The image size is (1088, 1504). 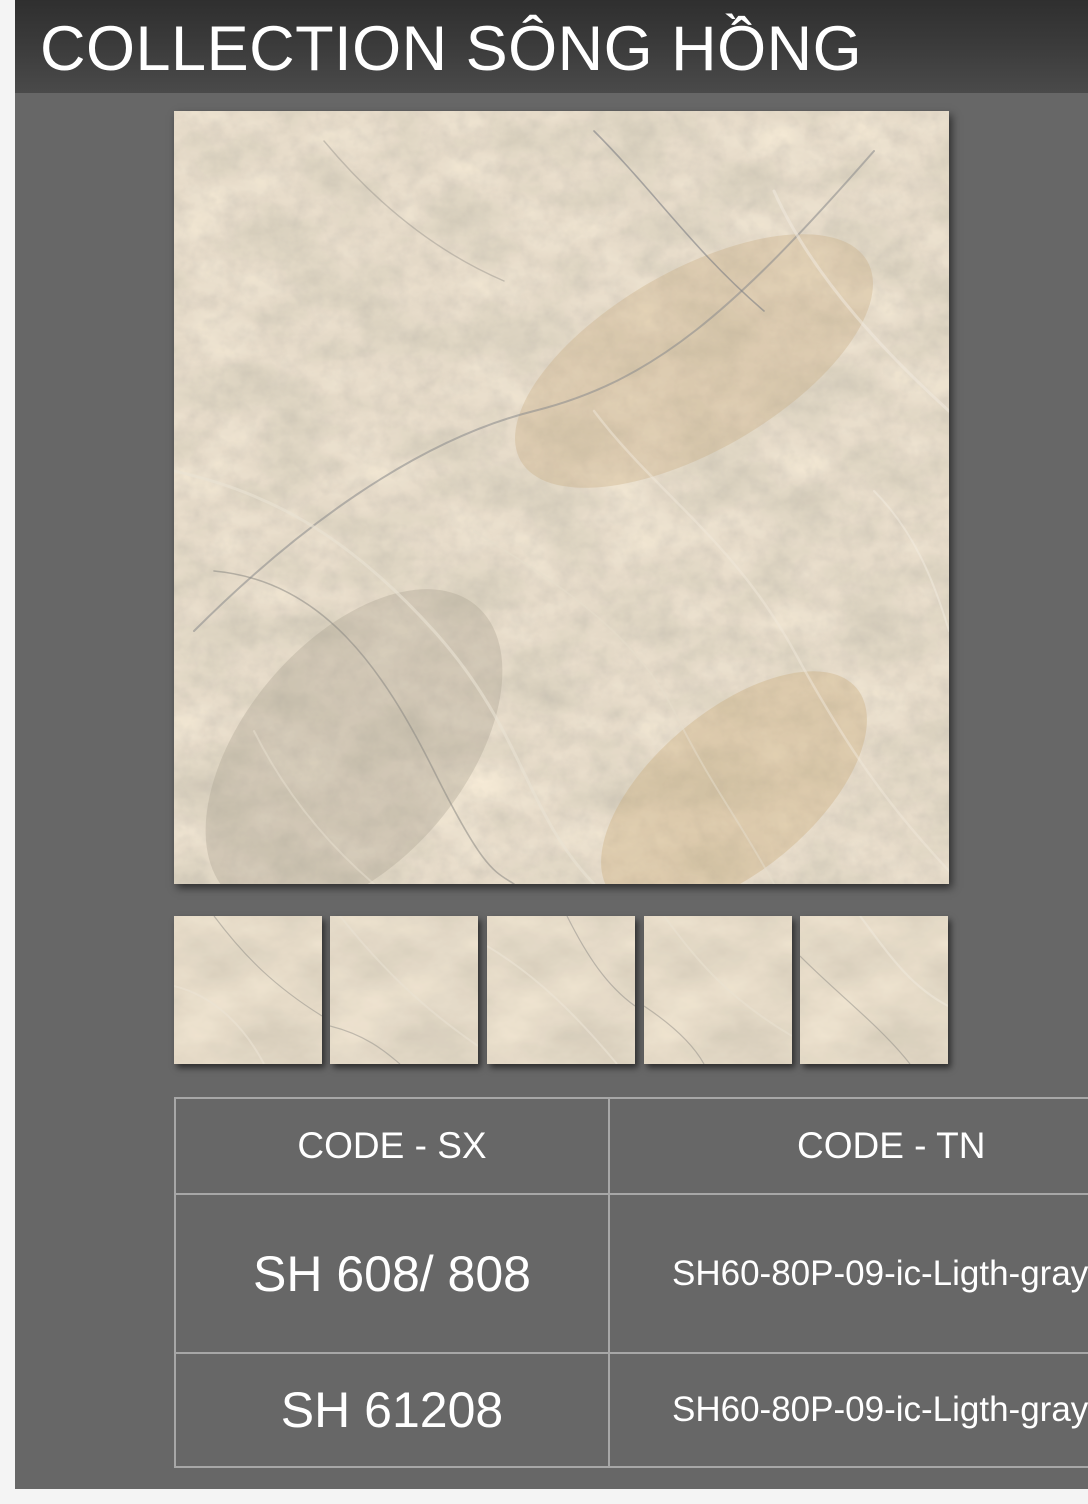 I want to click on collection-title: COLLECTION SÔNG HỒNG, so click(x=451, y=49).